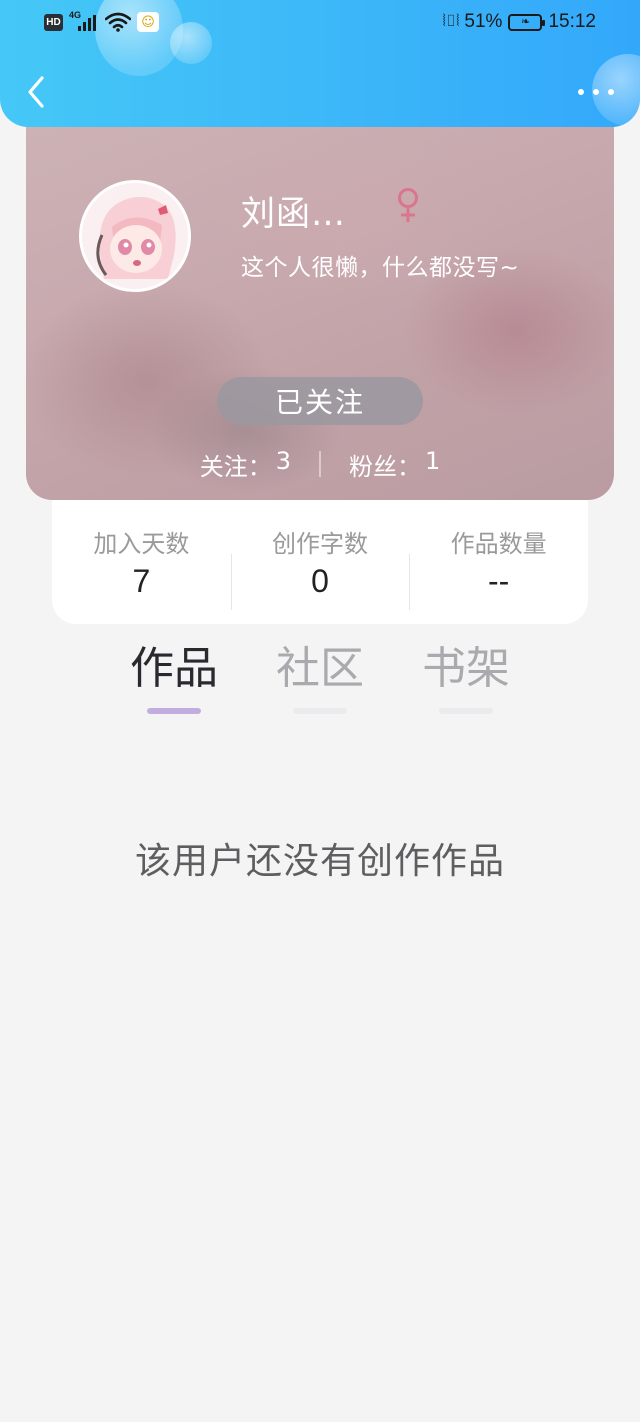 This screenshot has width=640, height=1422. Describe the element at coordinates (118, 22) in the screenshot. I see `wifi-icon` at that location.